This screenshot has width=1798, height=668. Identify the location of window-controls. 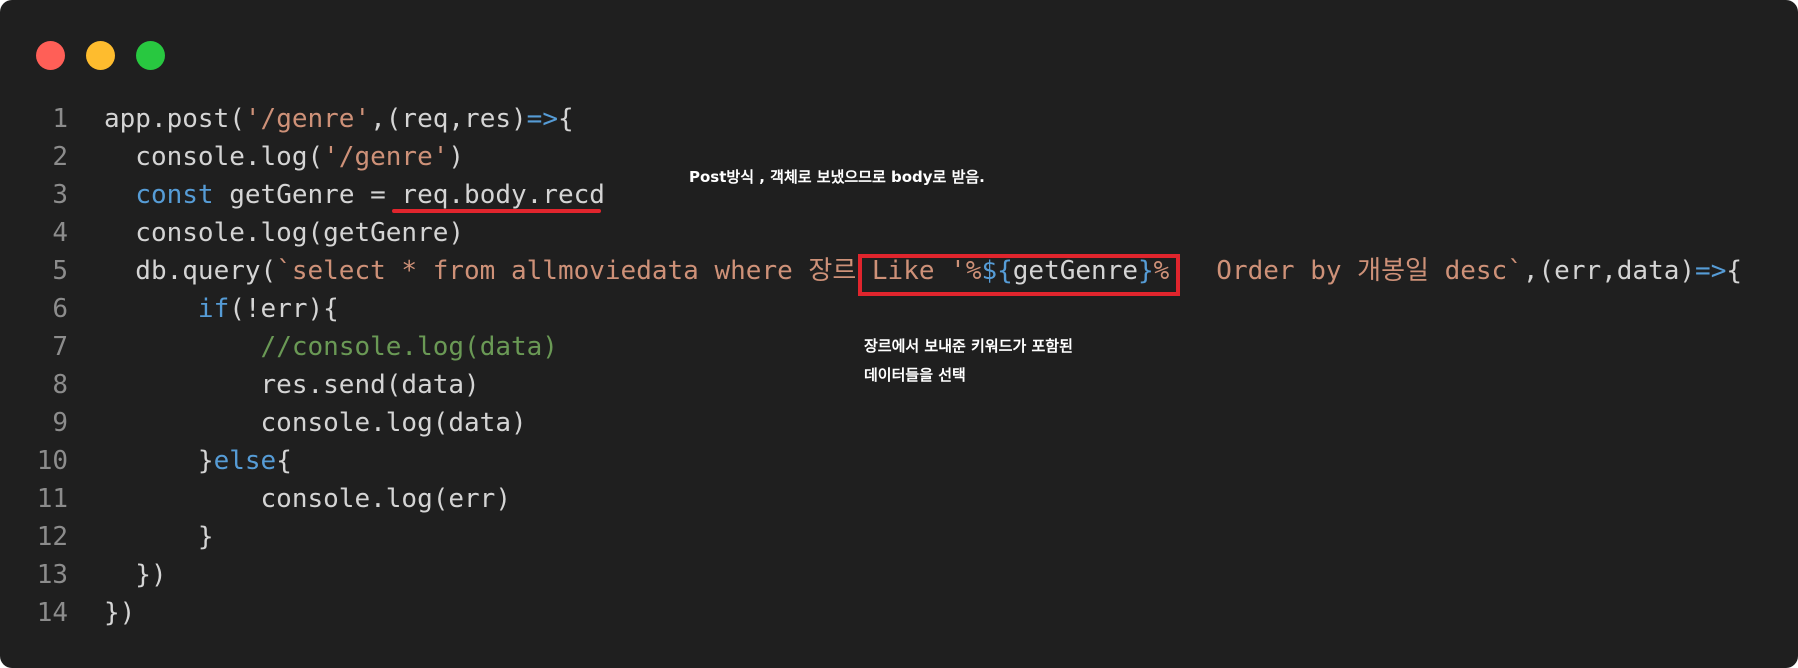
(100, 55).